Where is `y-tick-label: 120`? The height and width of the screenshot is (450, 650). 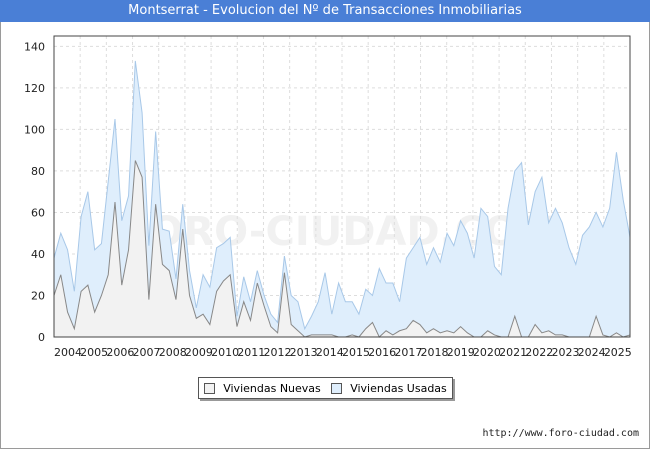
y-tick-label: 120 is located at coordinates (34, 88).